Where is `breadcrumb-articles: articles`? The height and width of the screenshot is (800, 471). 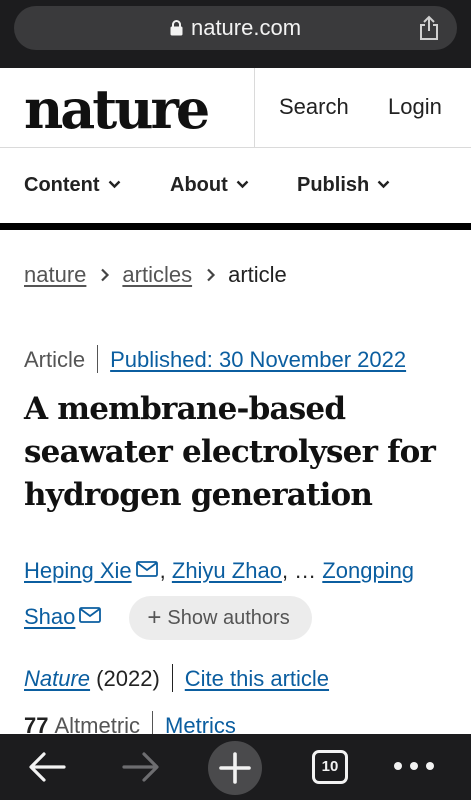 breadcrumb-articles: articles is located at coordinates (157, 274).